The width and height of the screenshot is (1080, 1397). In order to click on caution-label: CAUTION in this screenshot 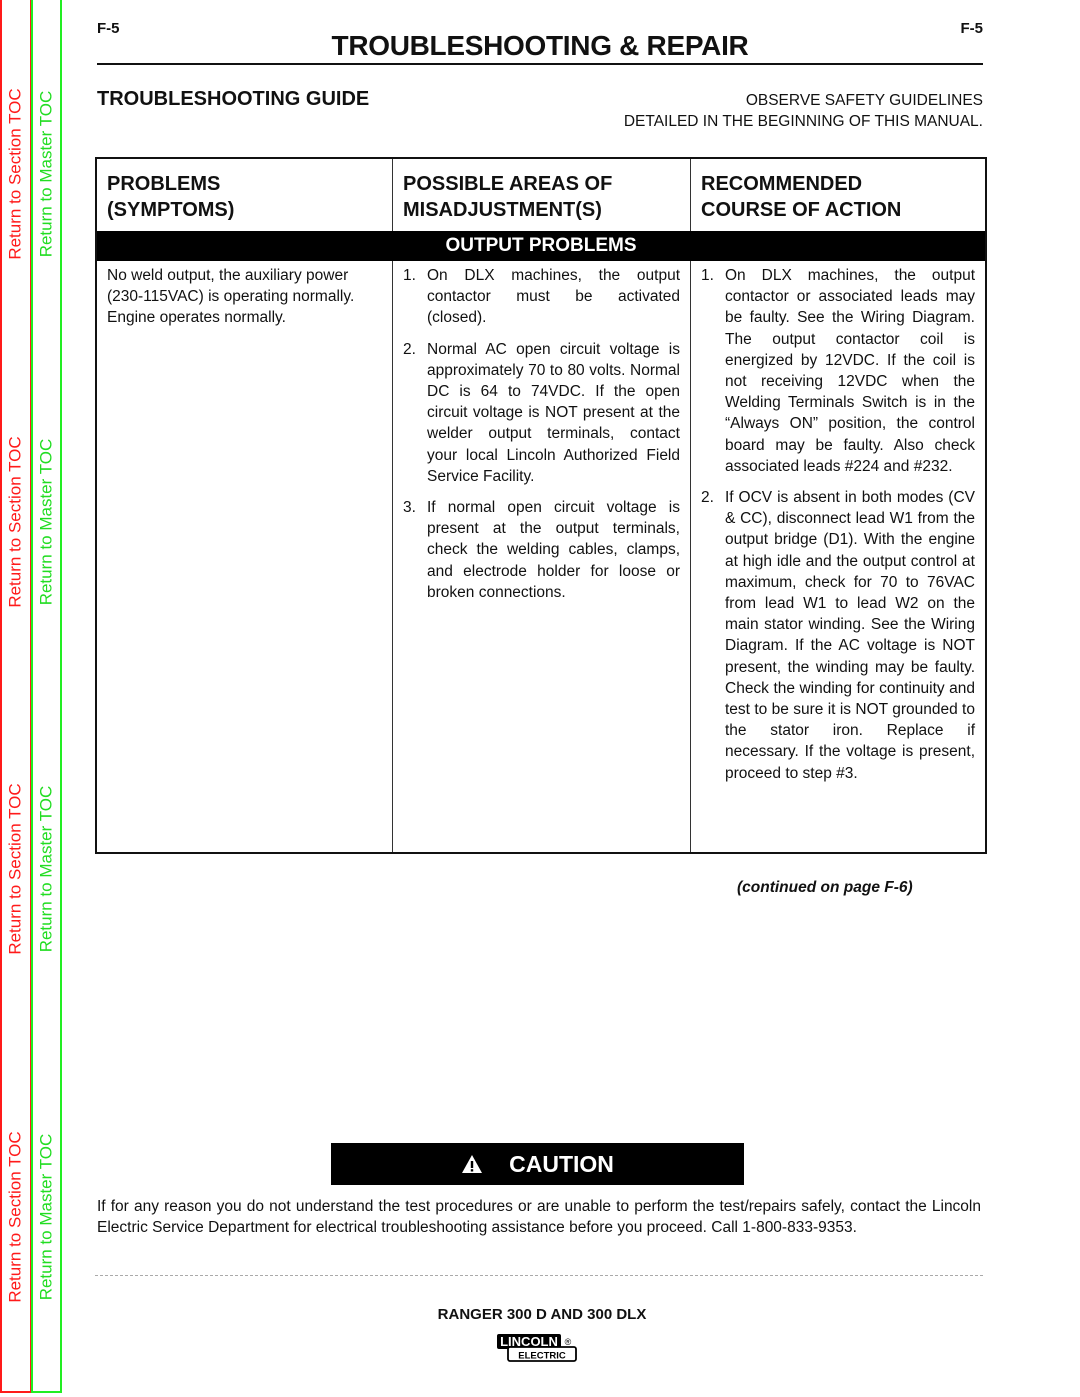, I will do `click(561, 1163)`.